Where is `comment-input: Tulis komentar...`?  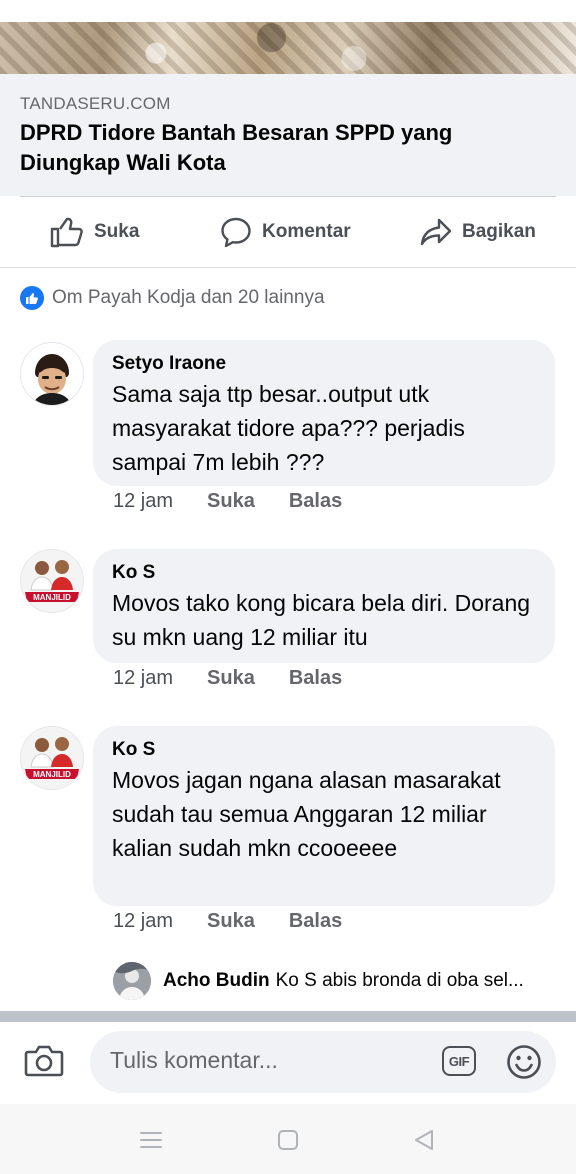
comment-input: Tulis komentar... is located at coordinates (323, 1062).